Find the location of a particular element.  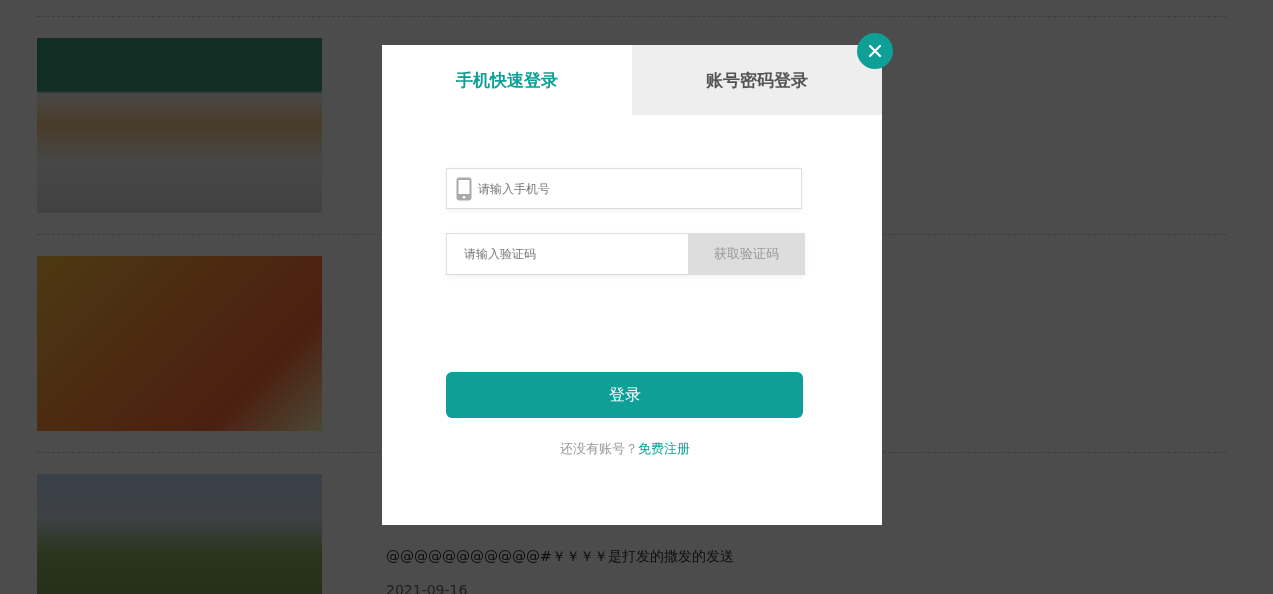

phone-field: 请输入手机号 is located at coordinates (624, 188).